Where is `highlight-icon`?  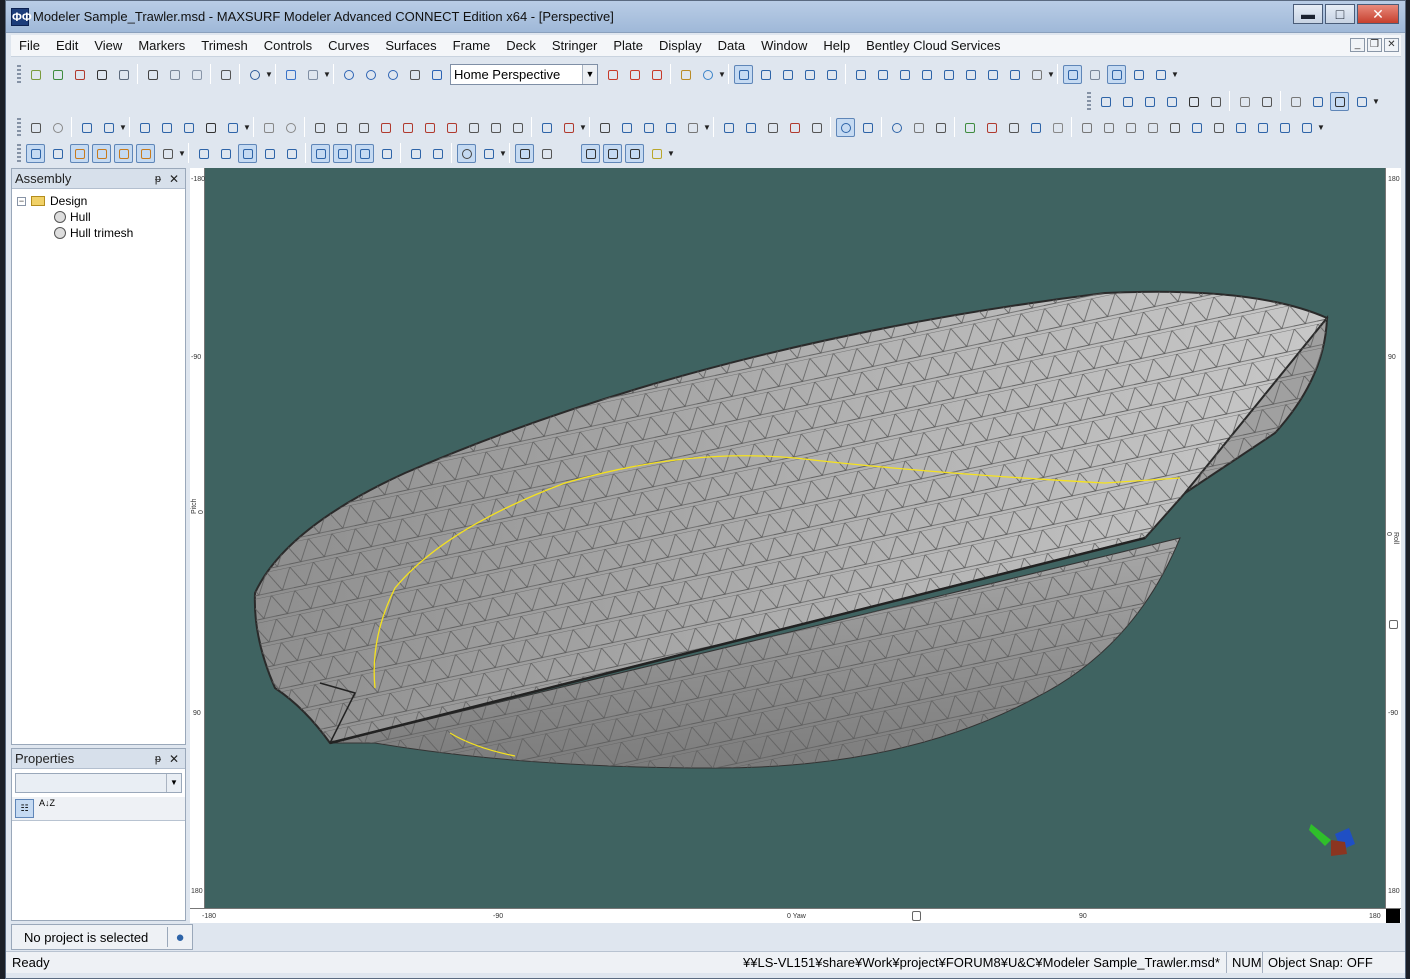 highlight-icon is located at coordinates (656, 153).